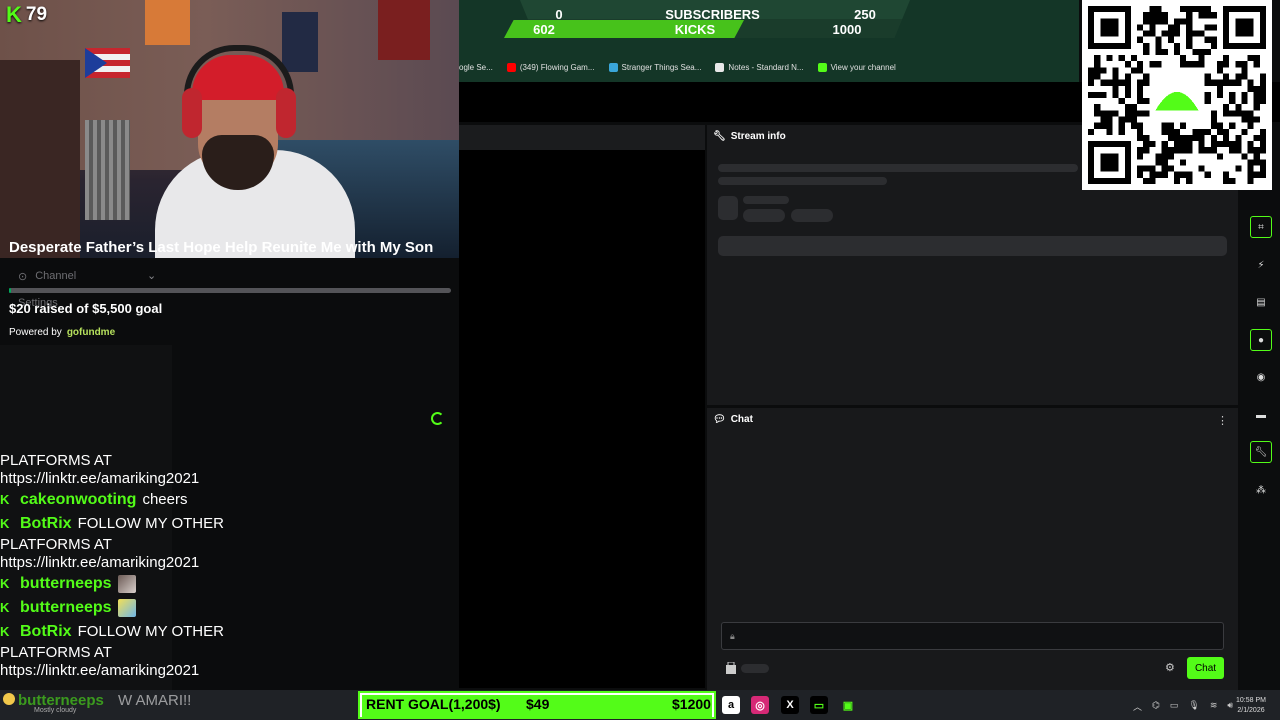  What do you see at coordinates (972, 636) in the screenshot?
I see `chat-input` at bounding box center [972, 636].